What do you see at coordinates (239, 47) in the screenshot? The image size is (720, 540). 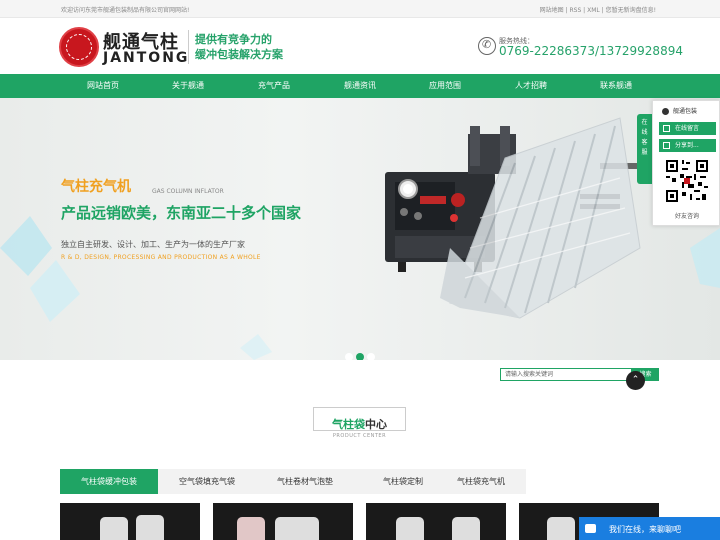 I see `header-slogan: 提供有竞争力的 缓冲包装解决方案` at bounding box center [239, 47].